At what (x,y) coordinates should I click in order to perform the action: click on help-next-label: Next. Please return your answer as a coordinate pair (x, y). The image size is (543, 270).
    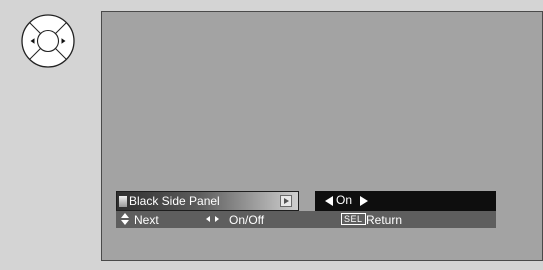
    Looking at the image, I should click on (146, 220).